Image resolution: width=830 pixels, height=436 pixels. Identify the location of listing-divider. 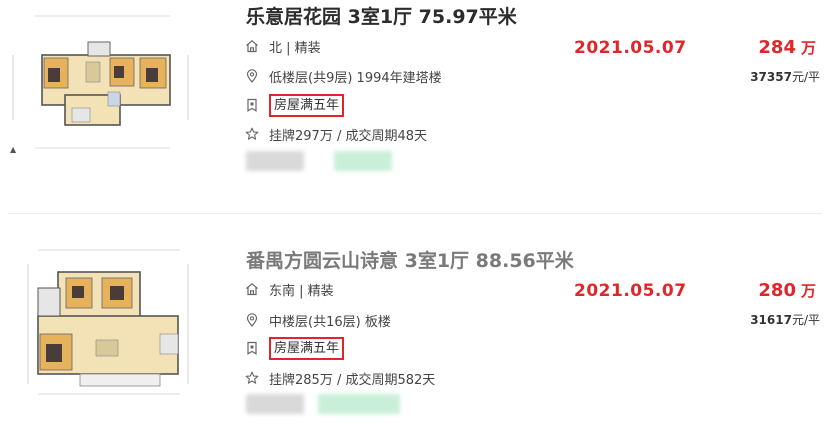
(415, 213).